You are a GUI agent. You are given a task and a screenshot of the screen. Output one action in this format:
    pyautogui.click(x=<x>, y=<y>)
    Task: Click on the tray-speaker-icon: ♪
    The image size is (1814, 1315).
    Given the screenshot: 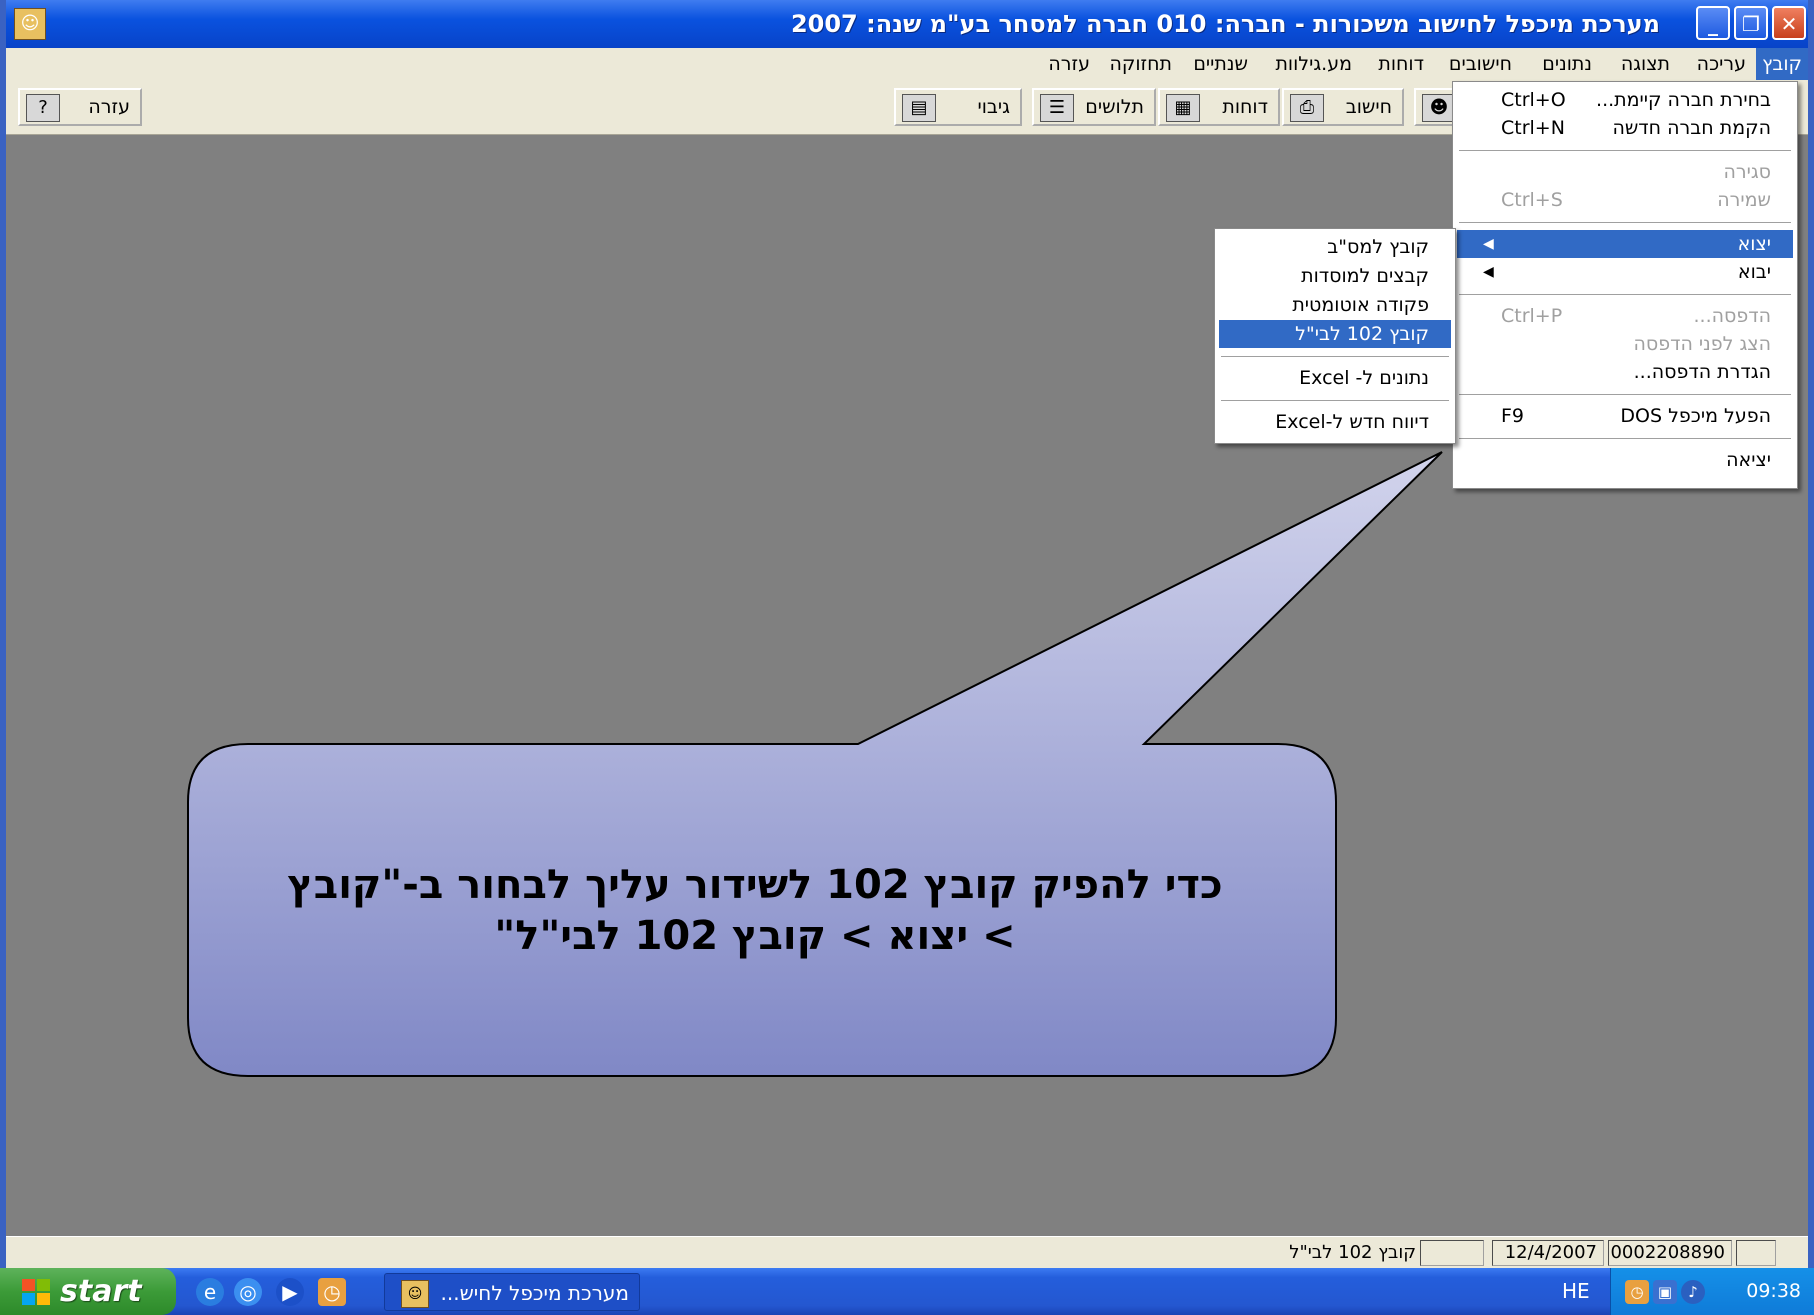 What is the action you would take?
    pyautogui.click(x=1693, y=1292)
    